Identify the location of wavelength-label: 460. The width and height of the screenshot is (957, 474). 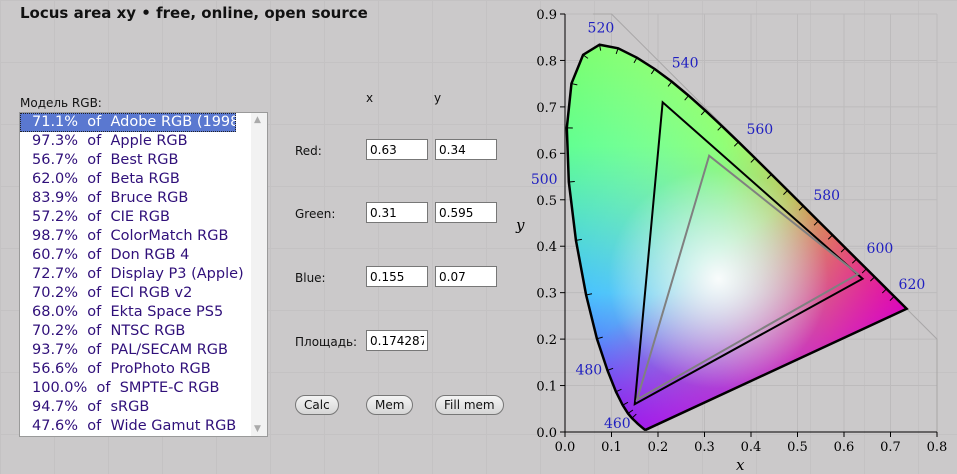
(617, 424).